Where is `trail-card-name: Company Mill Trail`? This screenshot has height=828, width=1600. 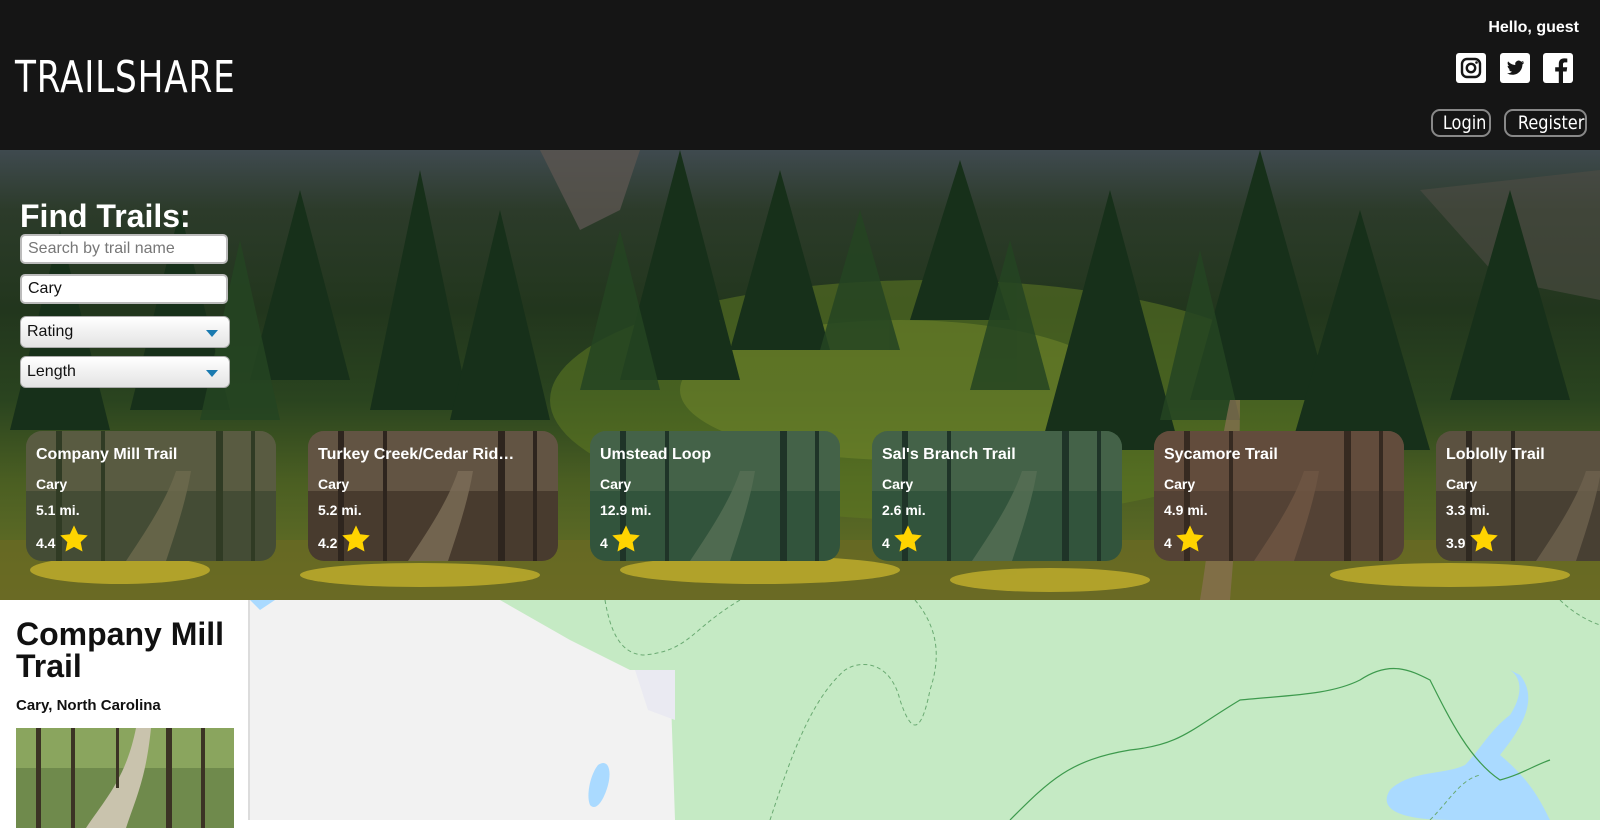
trail-card-name: Company Mill Trail is located at coordinates (107, 454).